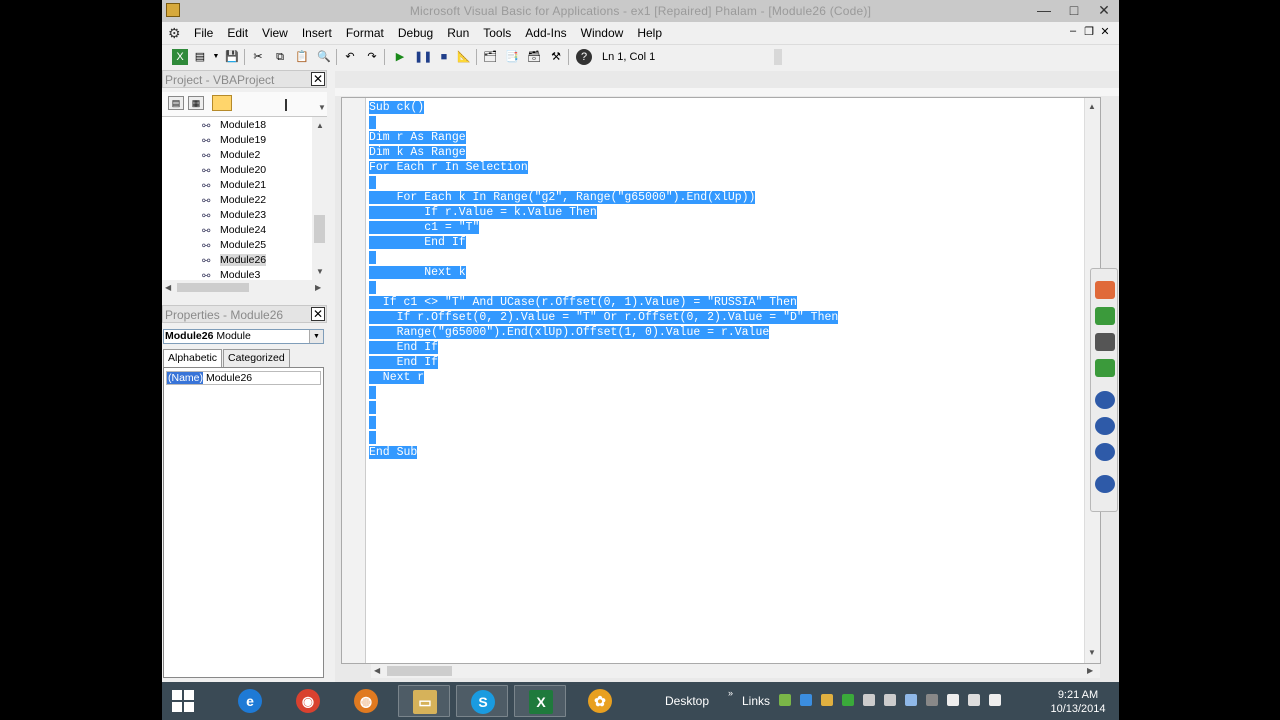  Describe the element at coordinates (584, 57) in the screenshot. I see `help-icon: ?` at that location.